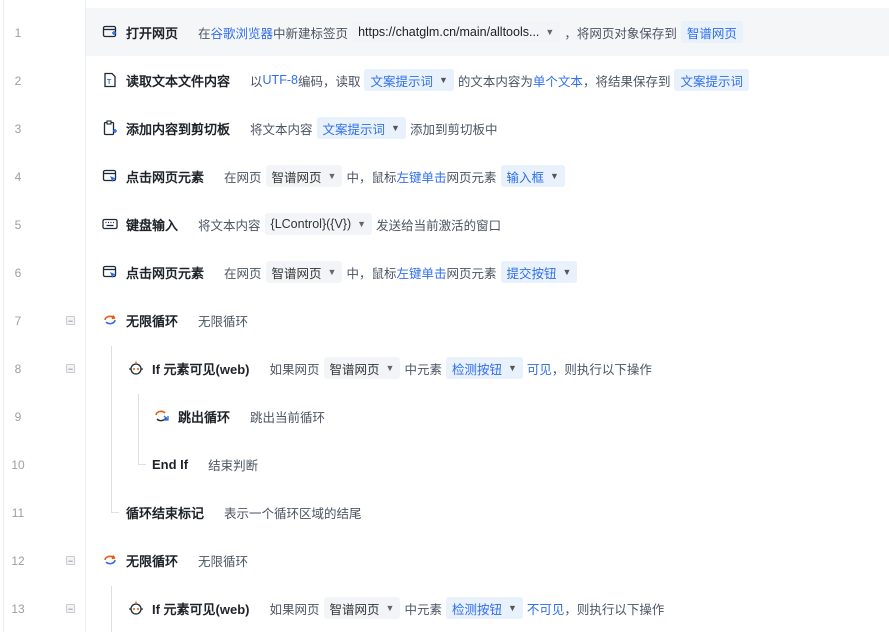  I want to click on element-name: 提交按钮, so click(531, 273).